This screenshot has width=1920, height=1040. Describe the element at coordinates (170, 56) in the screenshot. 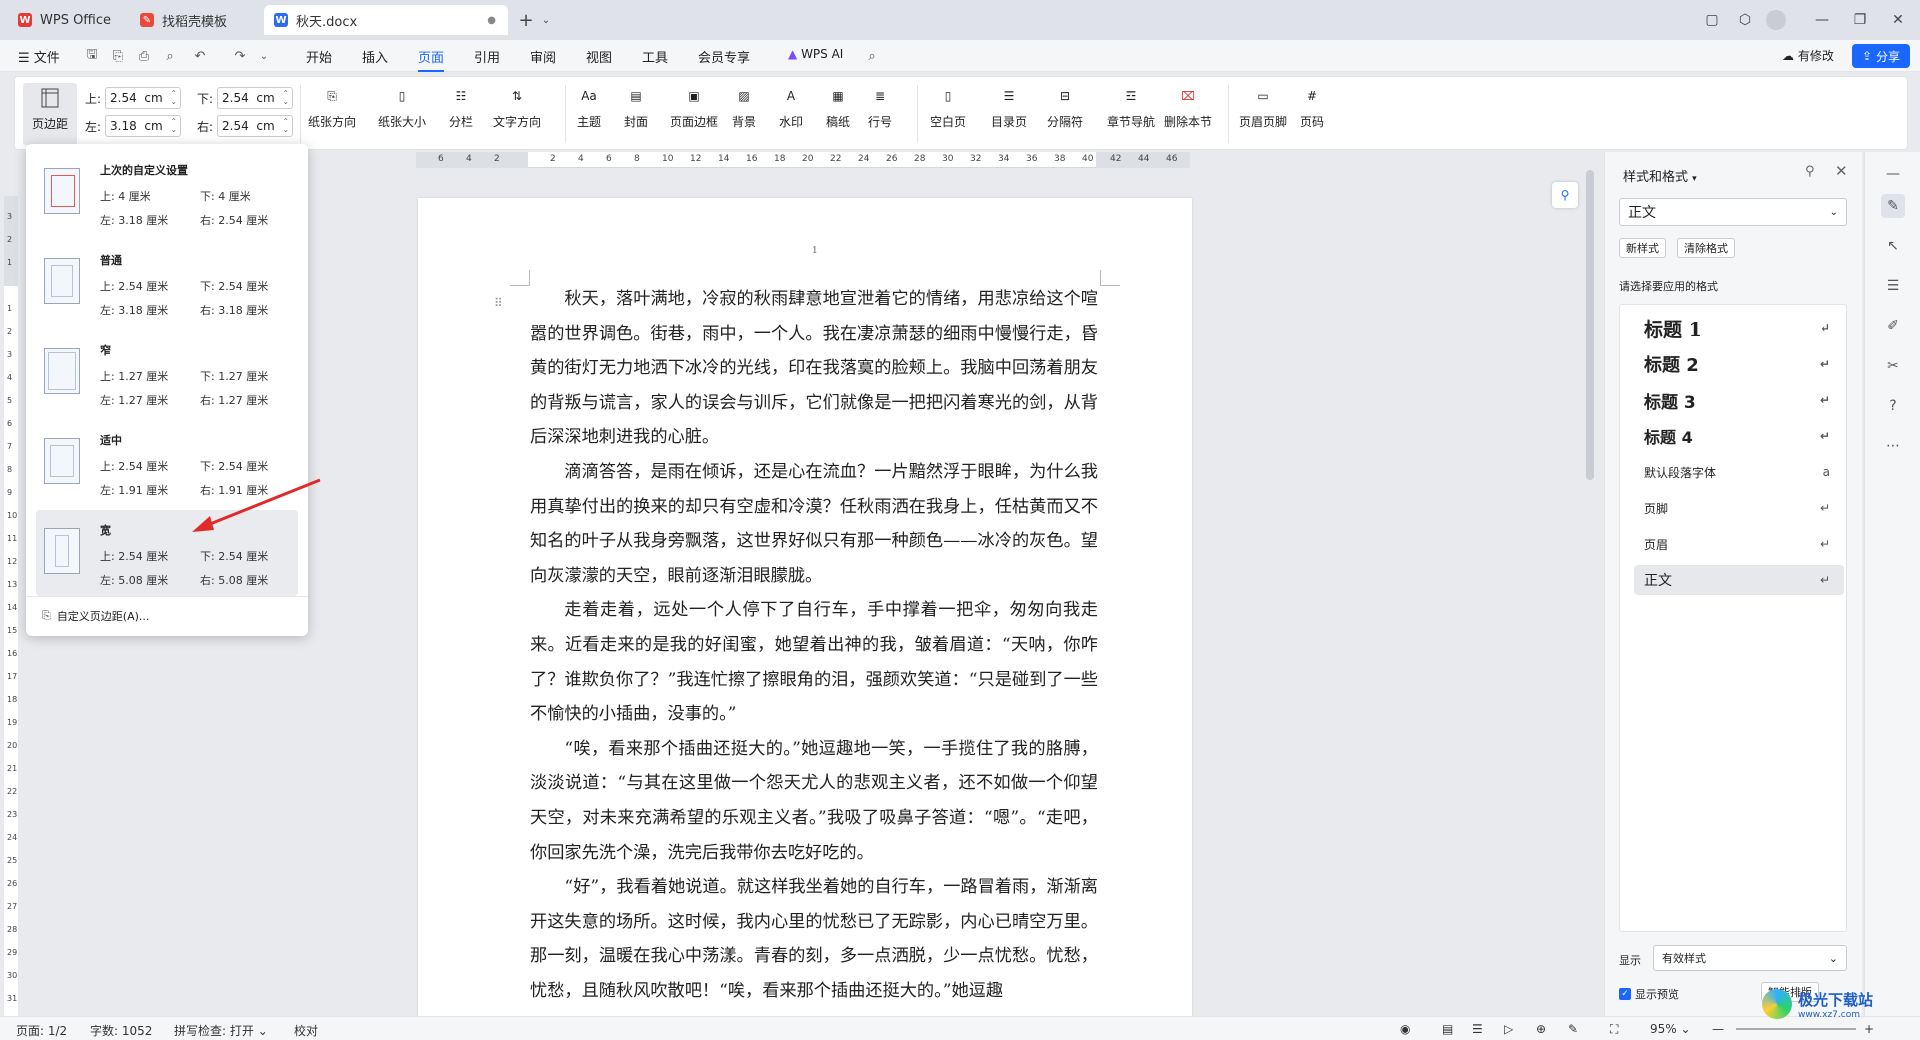

I see `print-preview-icon: ⌕` at that location.